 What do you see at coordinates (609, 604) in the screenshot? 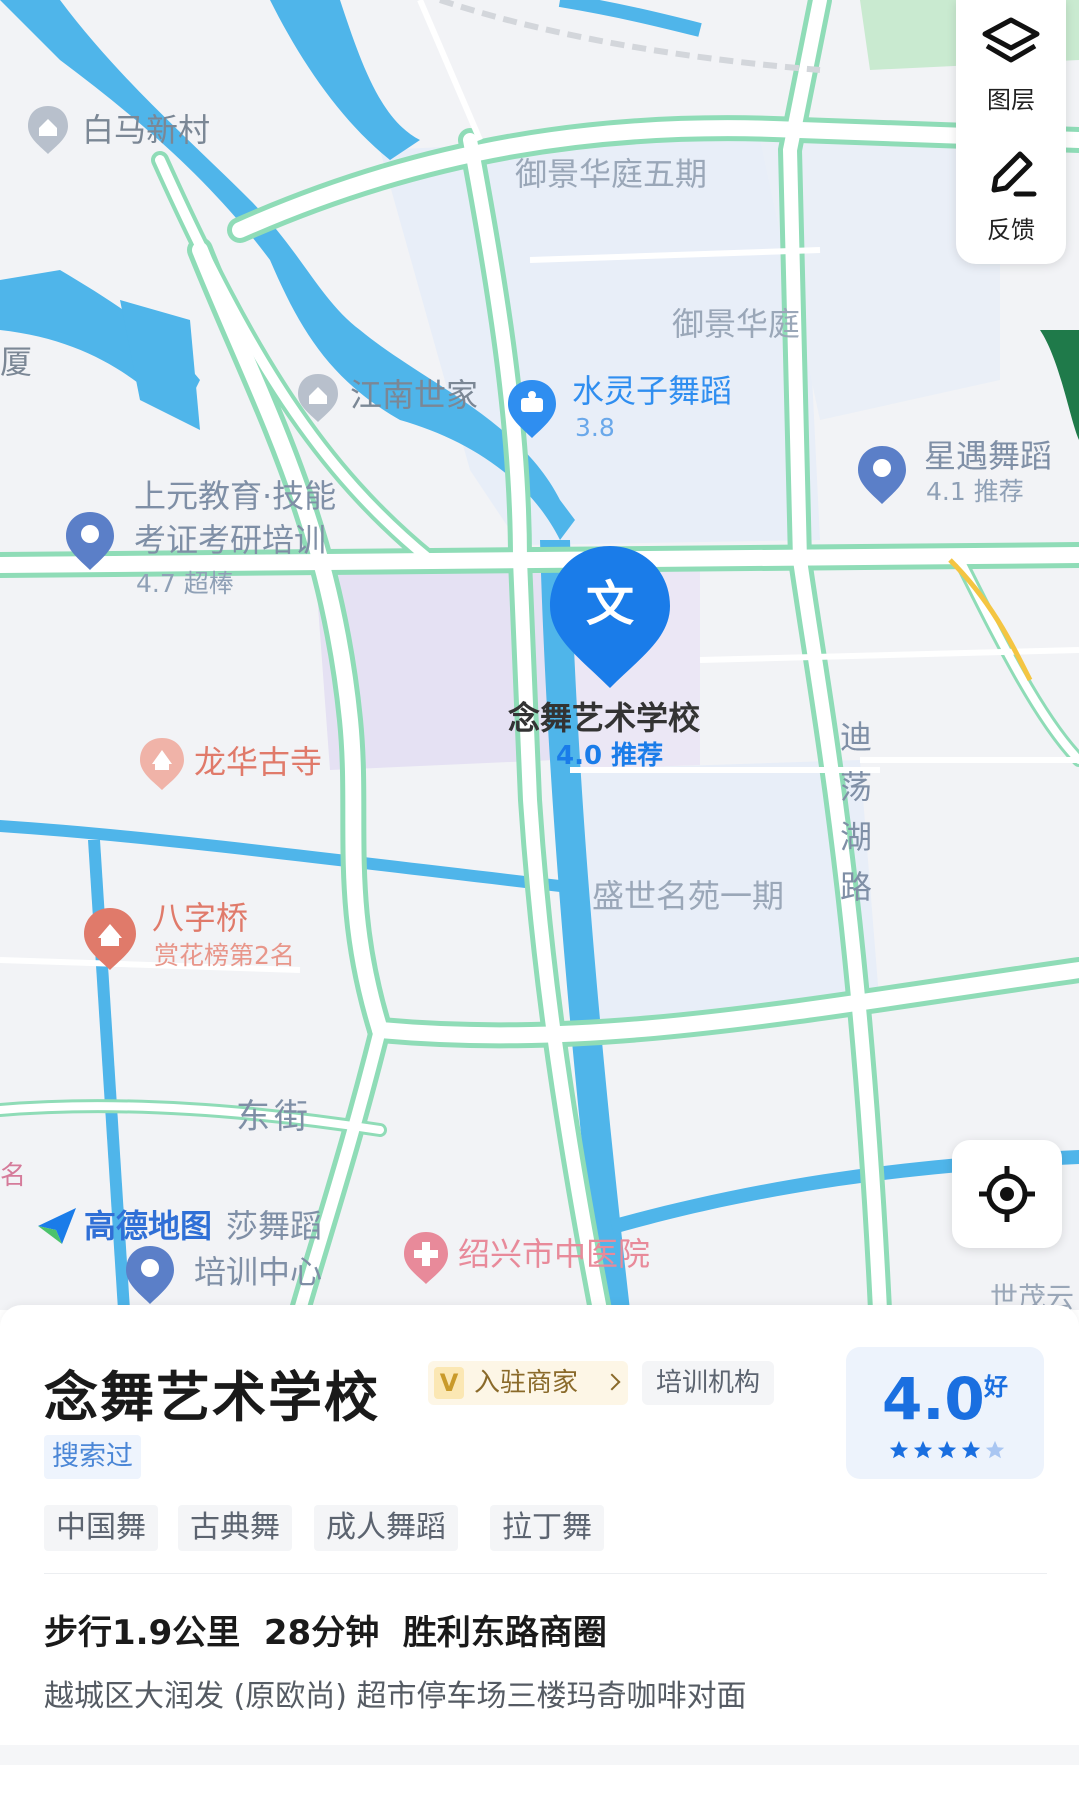
I see `school-glyph-icon: 文` at bounding box center [609, 604].